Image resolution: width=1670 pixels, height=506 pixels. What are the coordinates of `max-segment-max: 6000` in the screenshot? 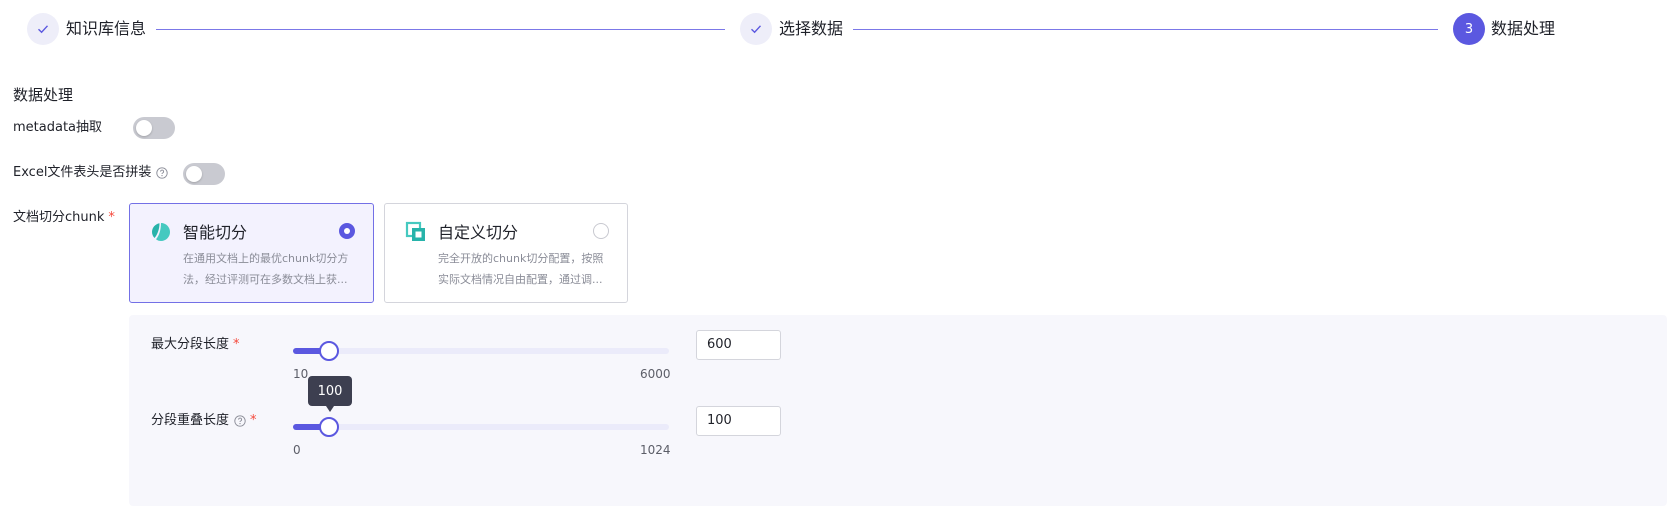 It's located at (655, 374).